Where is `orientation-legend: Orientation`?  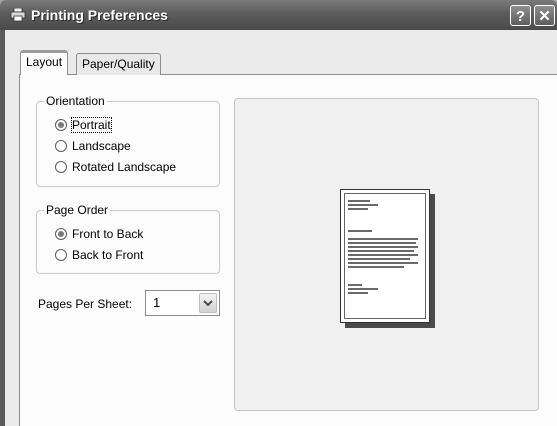 orientation-legend: Orientation is located at coordinates (75, 101).